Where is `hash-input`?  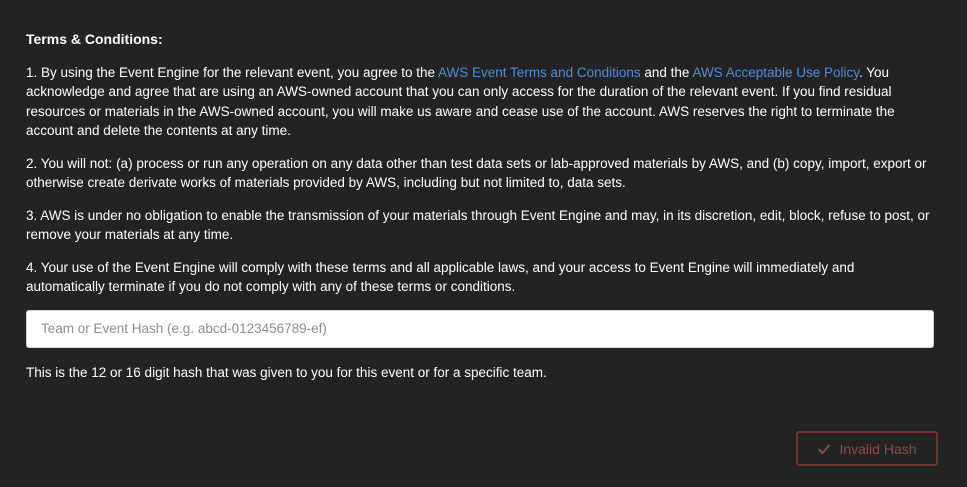
hash-input is located at coordinates (480, 328).